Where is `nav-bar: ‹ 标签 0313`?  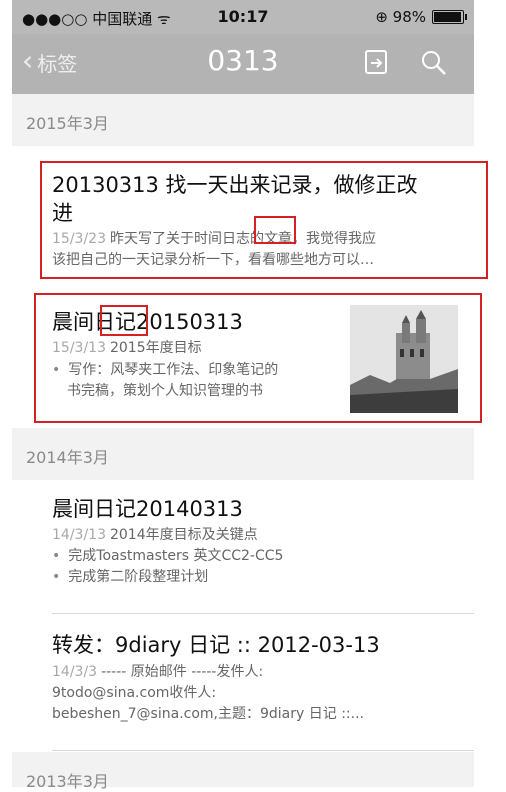
nav-bar: ‹ 标签 0313 is located at coordinates (243, 64).